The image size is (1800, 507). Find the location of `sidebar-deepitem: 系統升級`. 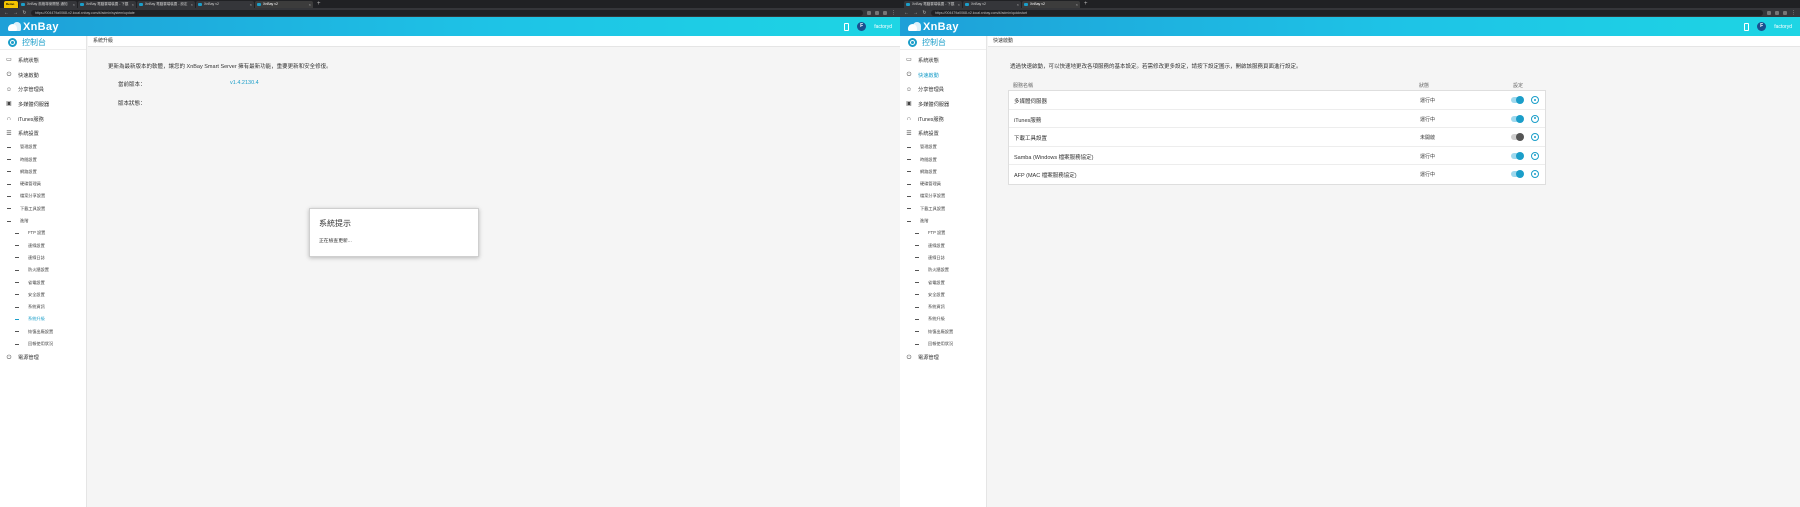

sidebar-deepitem: 系統升級 is located at coordinates (943, 319).